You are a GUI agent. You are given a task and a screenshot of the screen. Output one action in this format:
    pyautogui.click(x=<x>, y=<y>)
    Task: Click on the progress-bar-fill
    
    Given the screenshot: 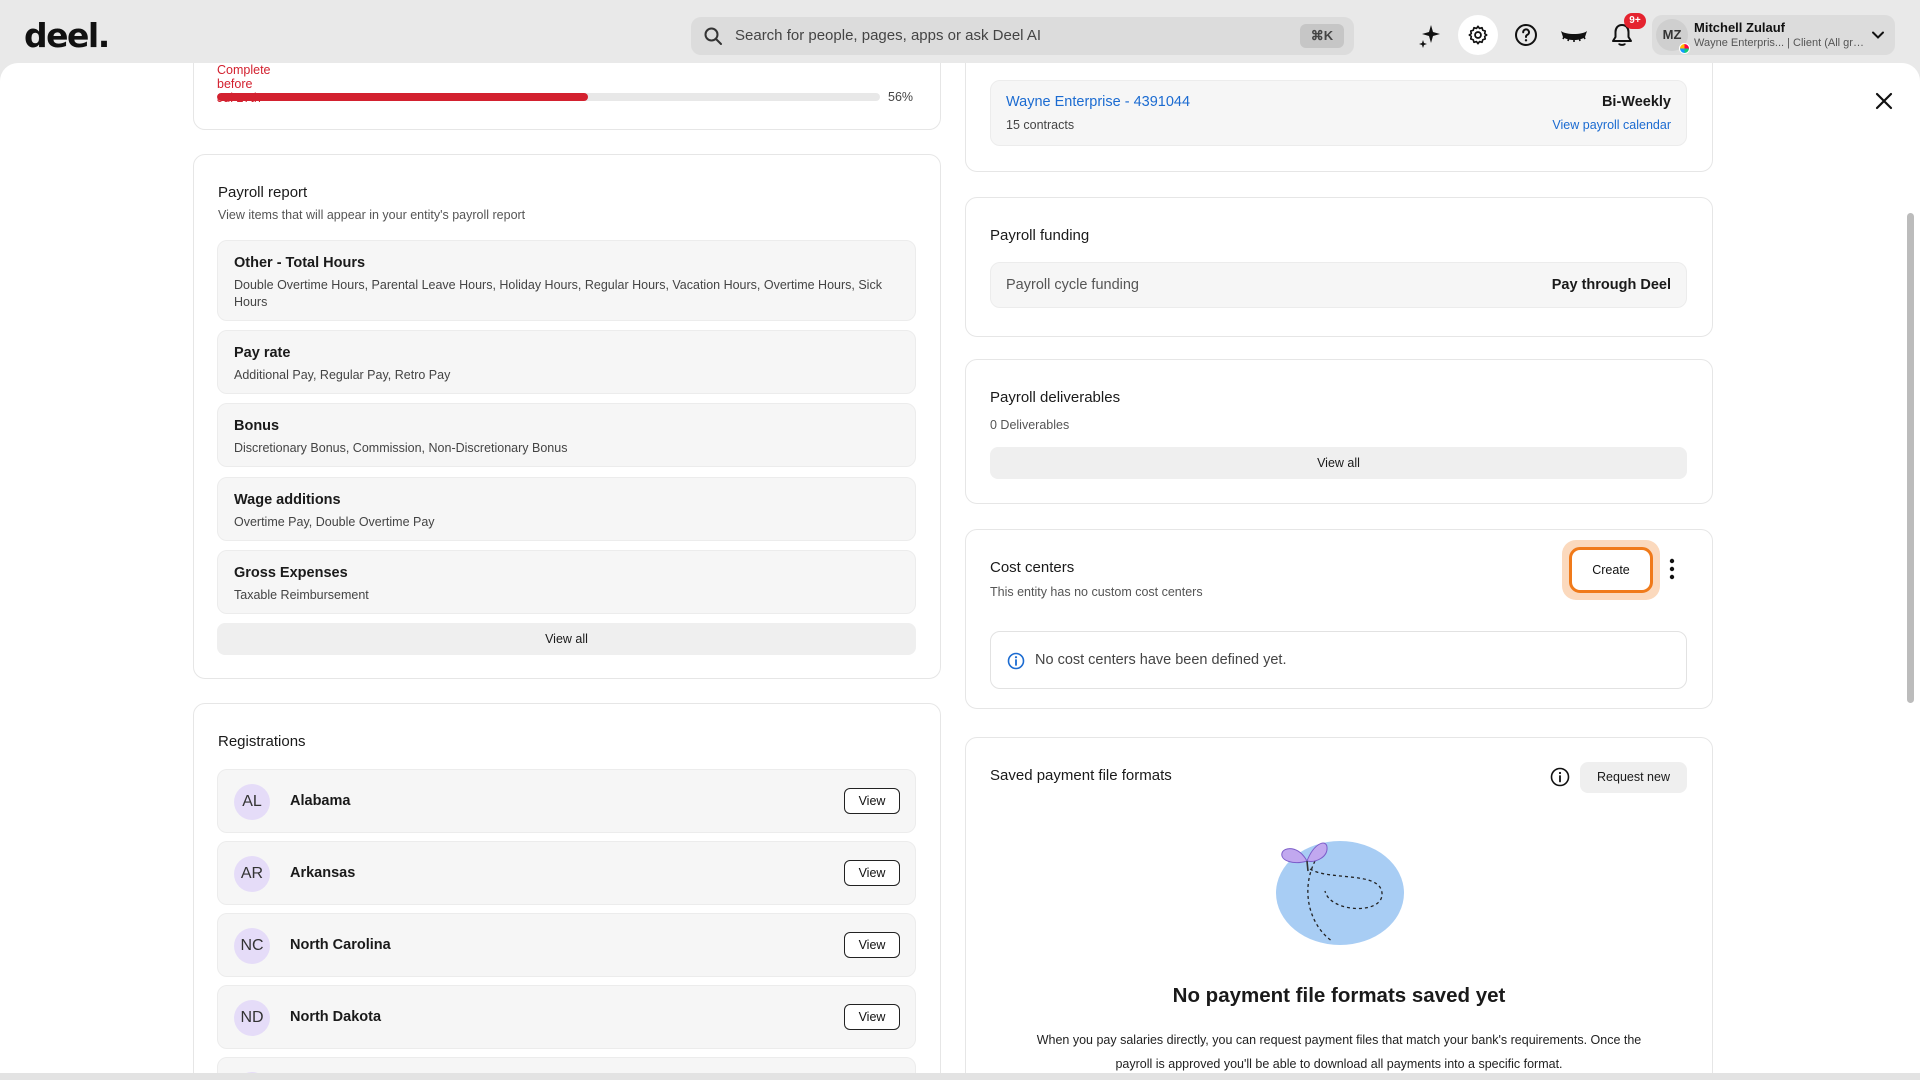 What is the action you would take?
    pyautogui.click(x=403, y=97)
    